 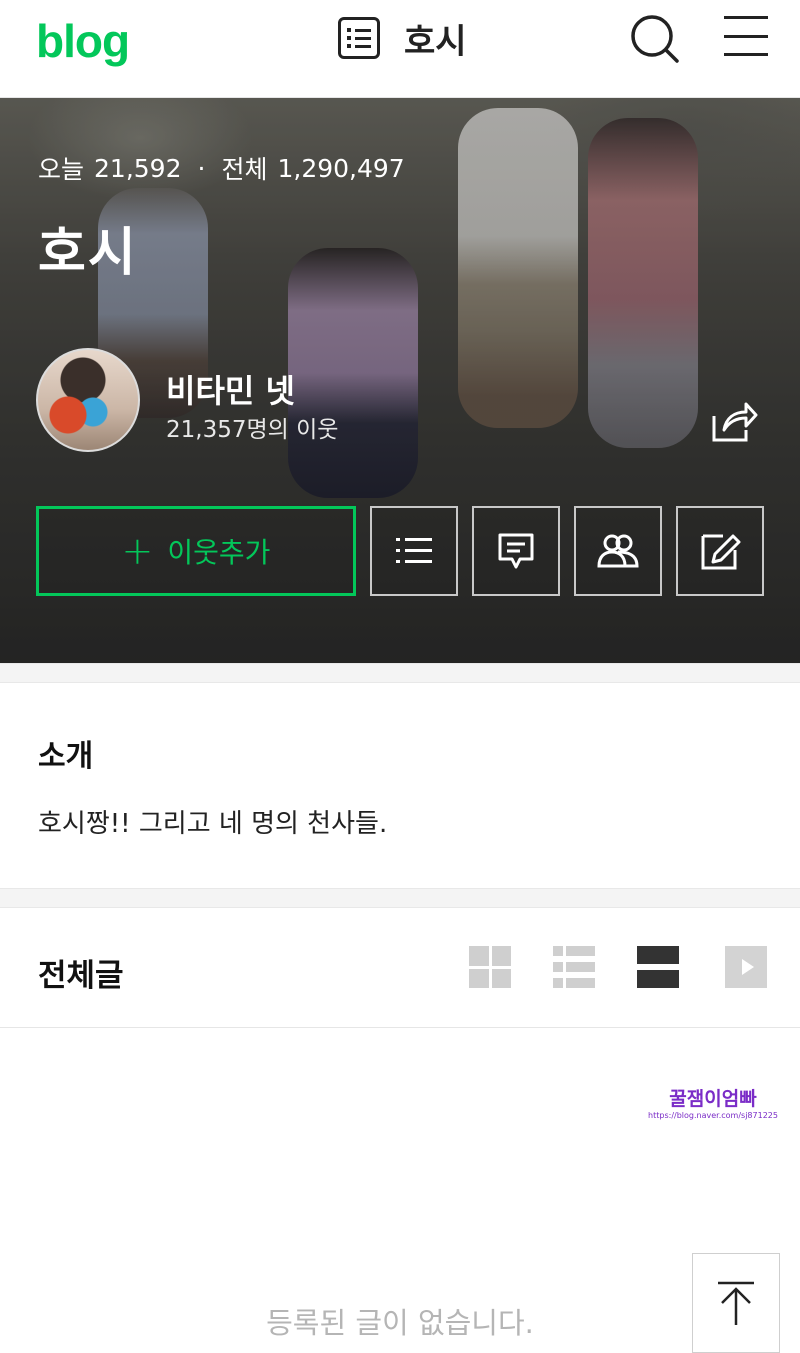 What do you see at coordinates (137, 551) in the screenshot?
I see `plus-icon: +` at bounding box center [137, 551].